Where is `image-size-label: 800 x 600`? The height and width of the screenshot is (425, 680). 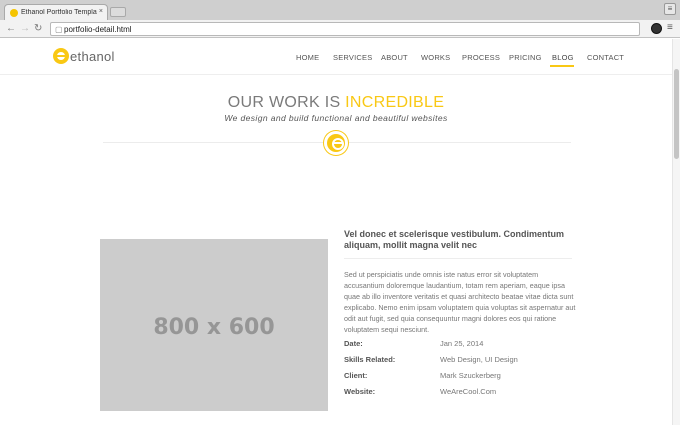 image-size-label: 800 x 600 is located at coordinates (214, 327).